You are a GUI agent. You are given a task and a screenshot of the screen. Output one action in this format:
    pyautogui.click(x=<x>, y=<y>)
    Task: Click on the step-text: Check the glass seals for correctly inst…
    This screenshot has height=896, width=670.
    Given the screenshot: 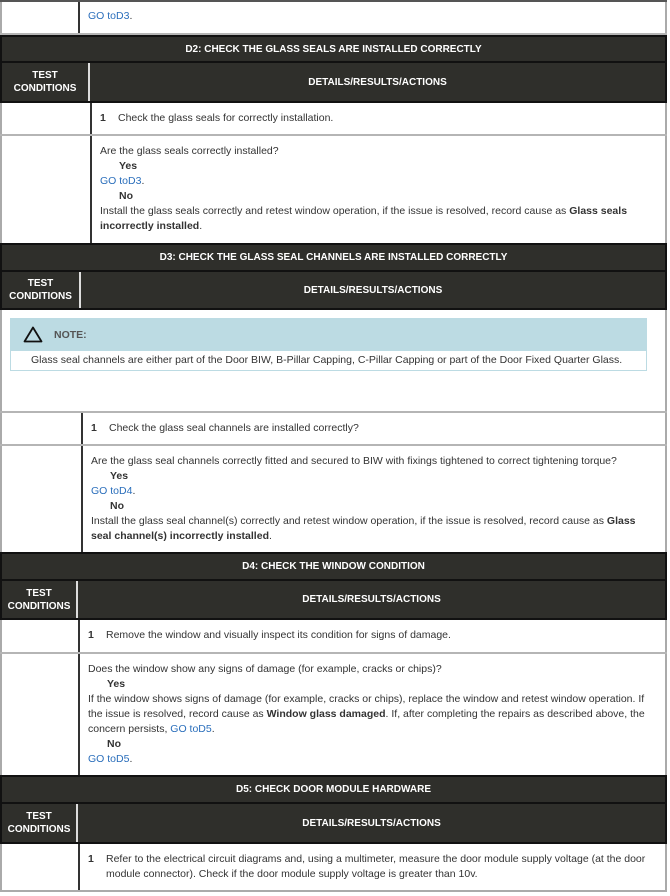 What is the action you would take?
    pyautogui.click(x=226, y=118)
    